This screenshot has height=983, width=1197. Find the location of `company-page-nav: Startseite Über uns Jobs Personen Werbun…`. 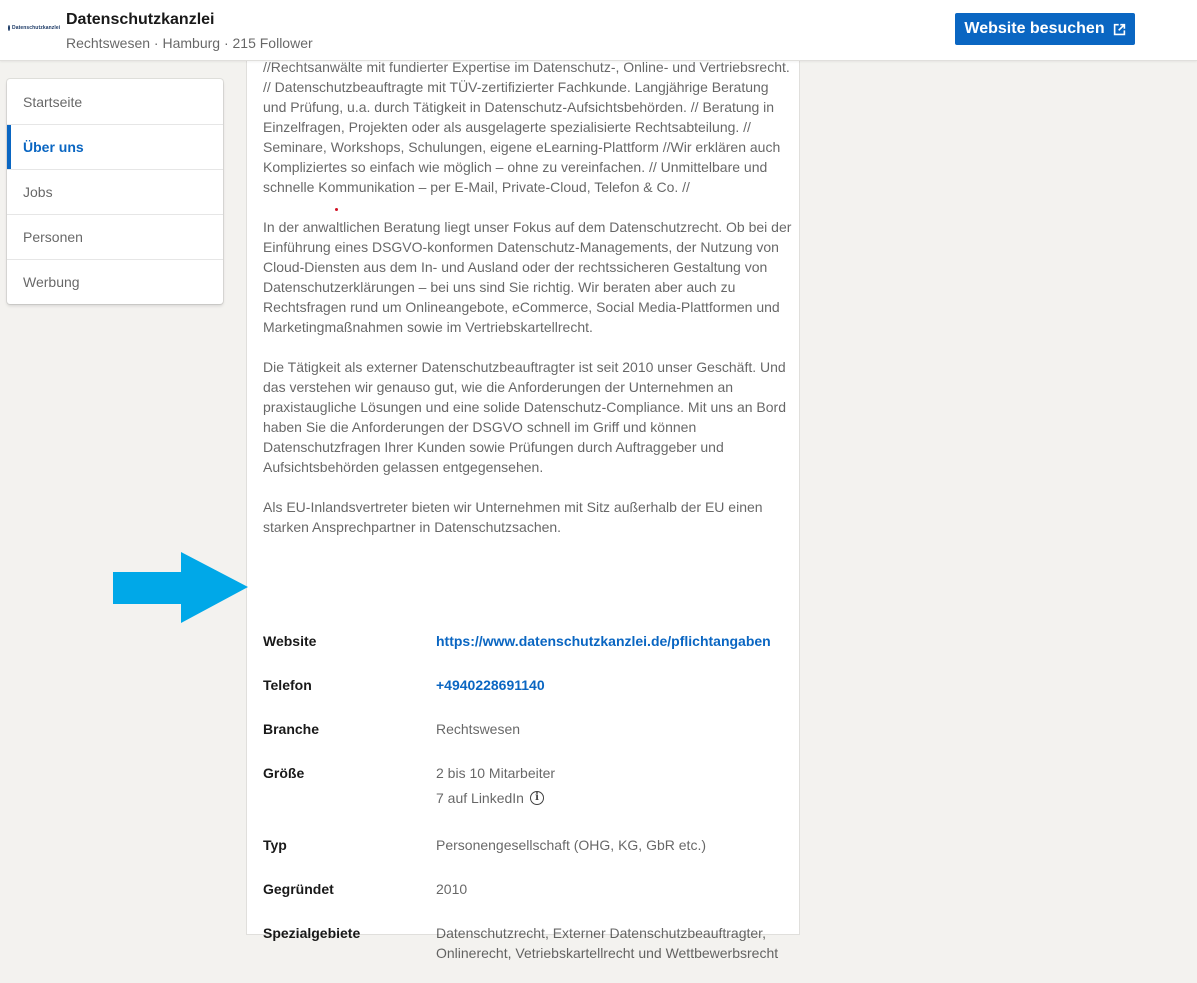

company-page-nav: Startseite Über uns Jobs Personen Werbun… is located at coordinates (115, 191).